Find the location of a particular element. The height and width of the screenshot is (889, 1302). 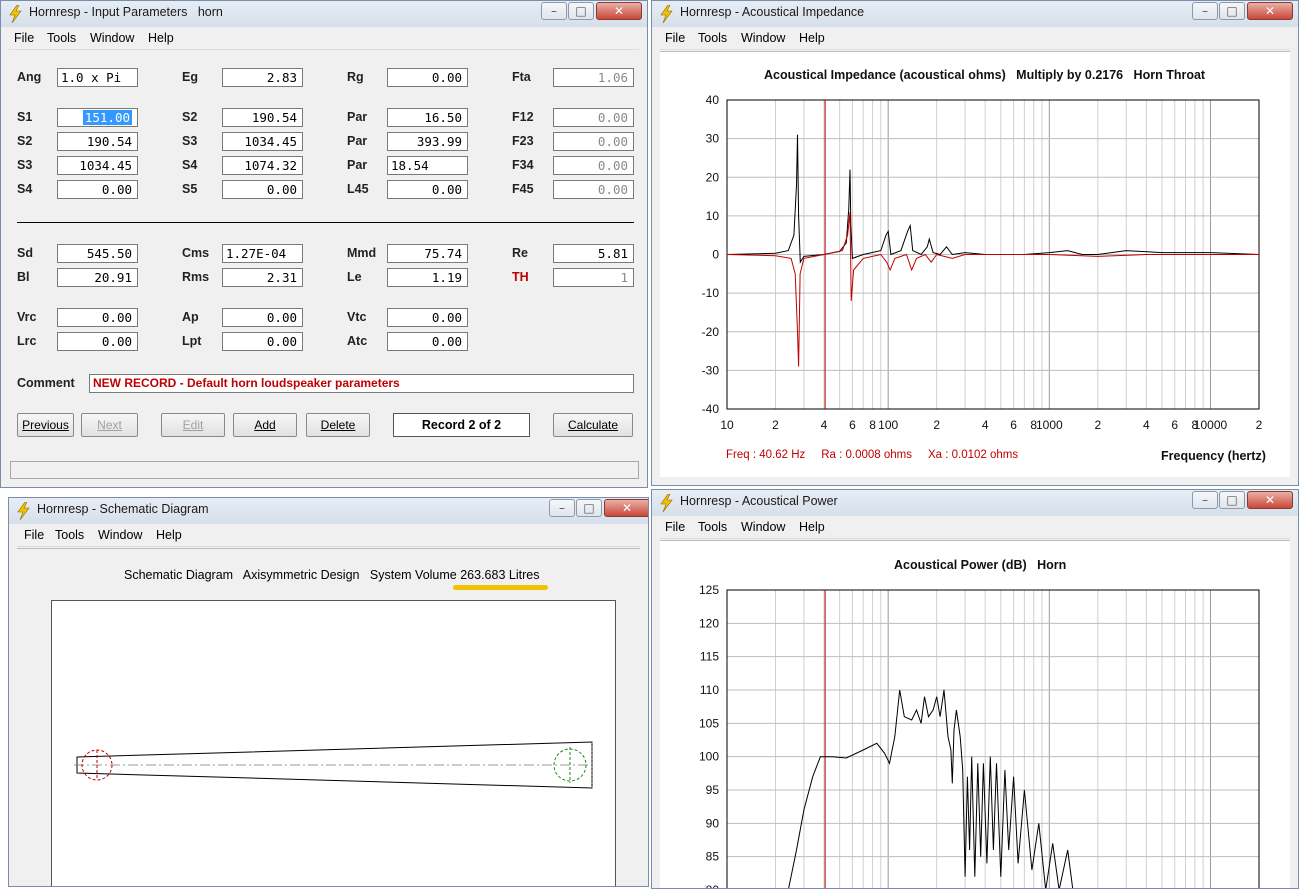

param-field-bl-24: 20.91 is located at coordinates (97, 277).